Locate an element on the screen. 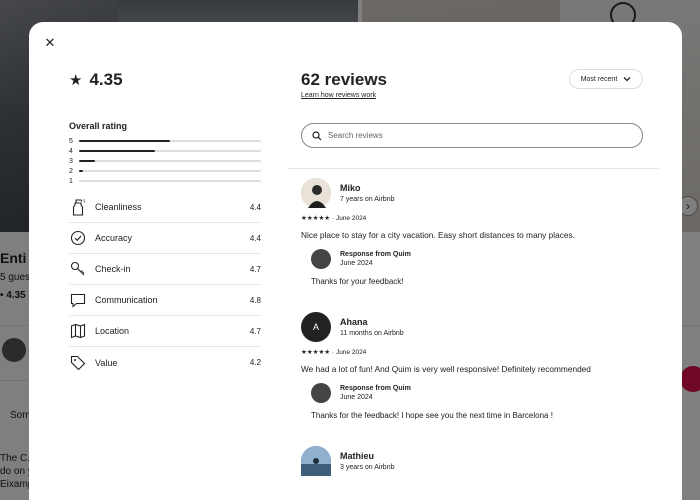  overall-rating-header: ★ 4.35 is located at coordinates (96, 80).